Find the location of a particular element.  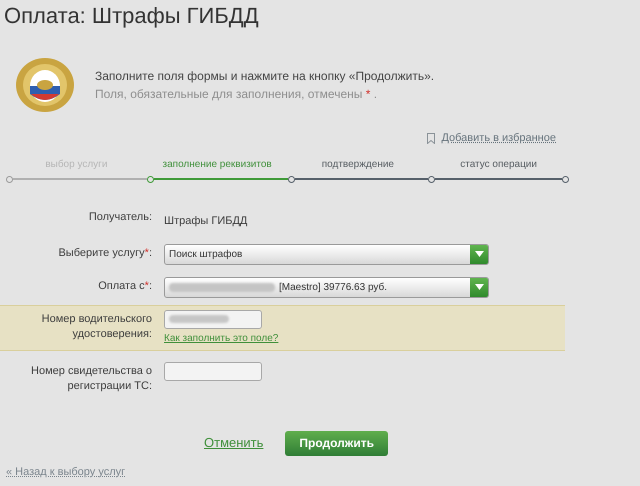

step-label: заполнение реквизитов is located at coordinates (217, 164).